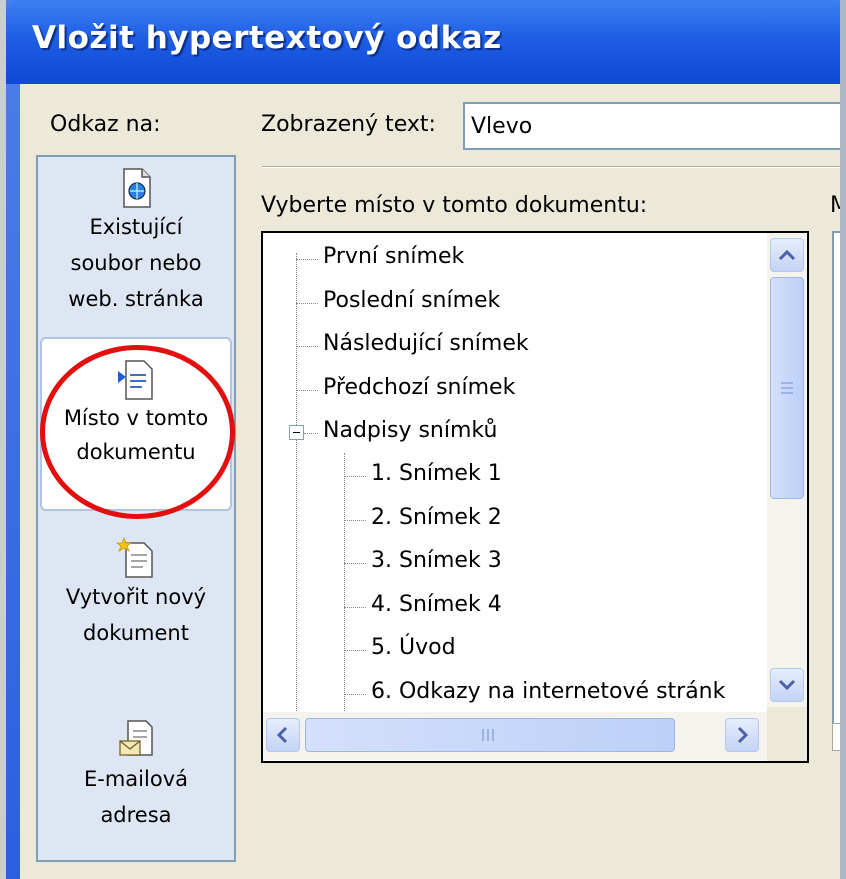 This screenshot has width=846, height=879. I want to click on tree-item-slide-titles: Nadpisy snímků, so click(410, 430).